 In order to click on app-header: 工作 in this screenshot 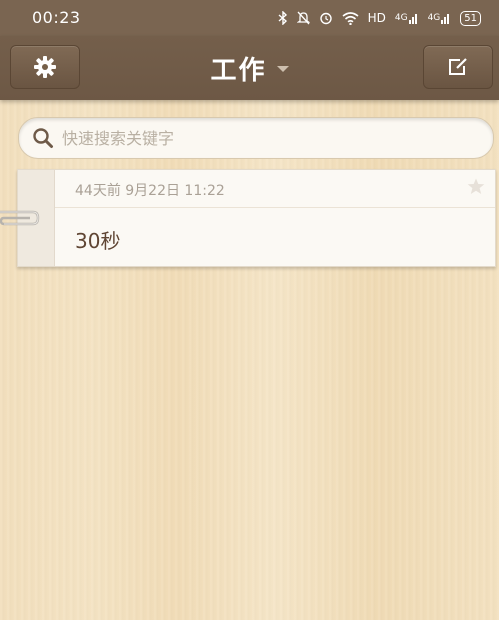, I will do `click(249, 68)`.